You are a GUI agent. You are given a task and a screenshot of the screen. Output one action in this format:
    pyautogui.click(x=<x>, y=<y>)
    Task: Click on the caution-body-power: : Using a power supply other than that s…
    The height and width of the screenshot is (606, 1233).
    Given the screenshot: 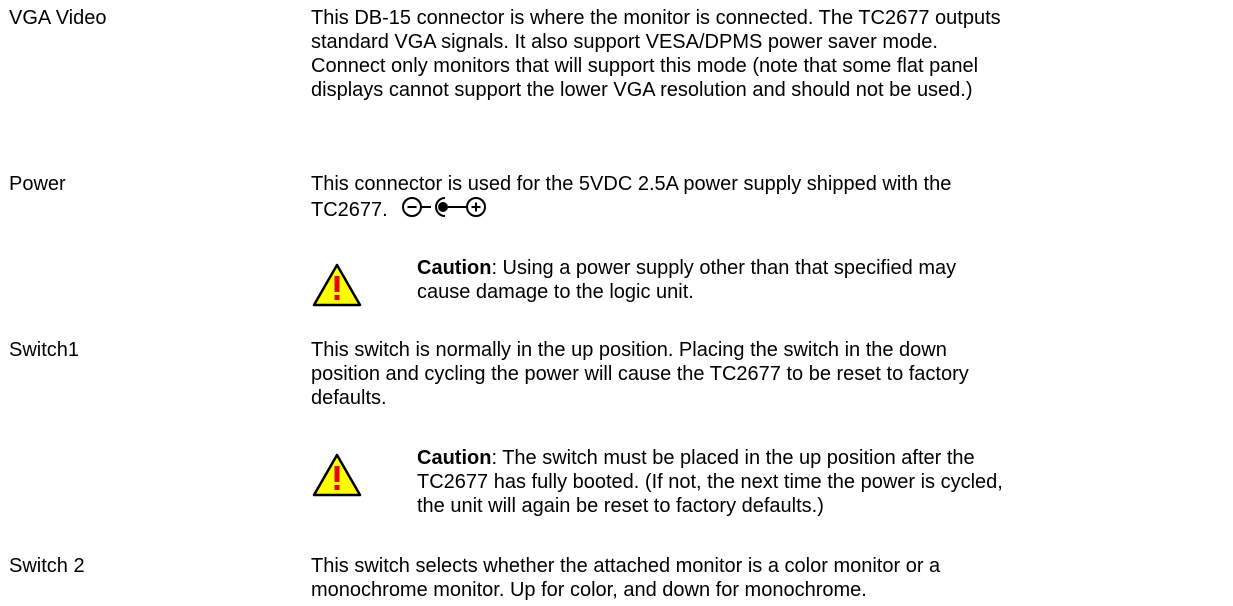 What is the action you would take?
    pyautogui.click(x=687, y=280)
    